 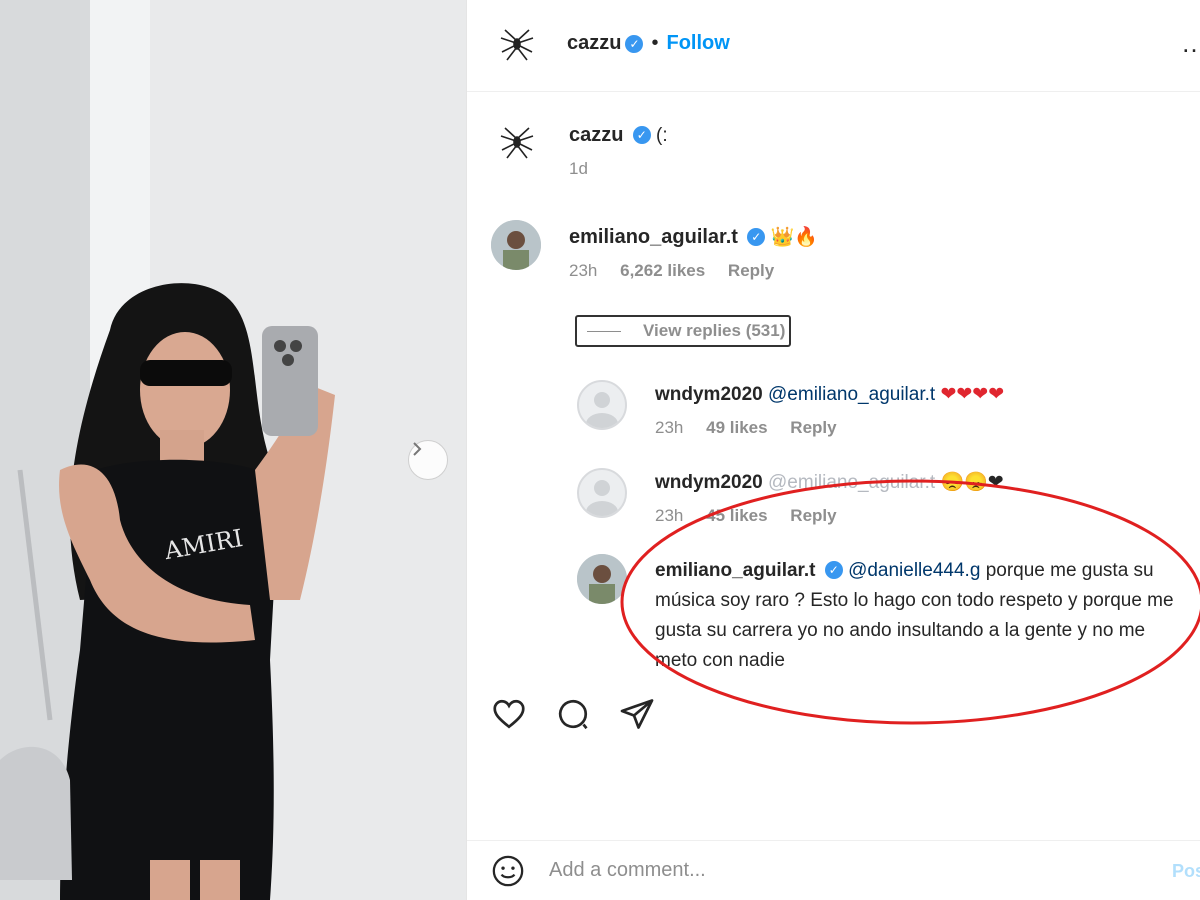 What do you see at coordinates (596, 135) in the screenshot?
I see `caption-username: cazzu` at bounding box center [596, 135].